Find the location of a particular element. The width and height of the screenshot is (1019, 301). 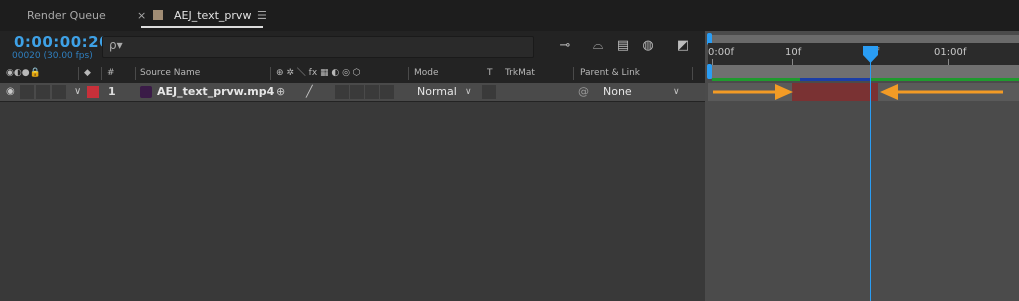

tab-comp: × AEJ_text_prvw ☰ is located at coordinates (202, 15).